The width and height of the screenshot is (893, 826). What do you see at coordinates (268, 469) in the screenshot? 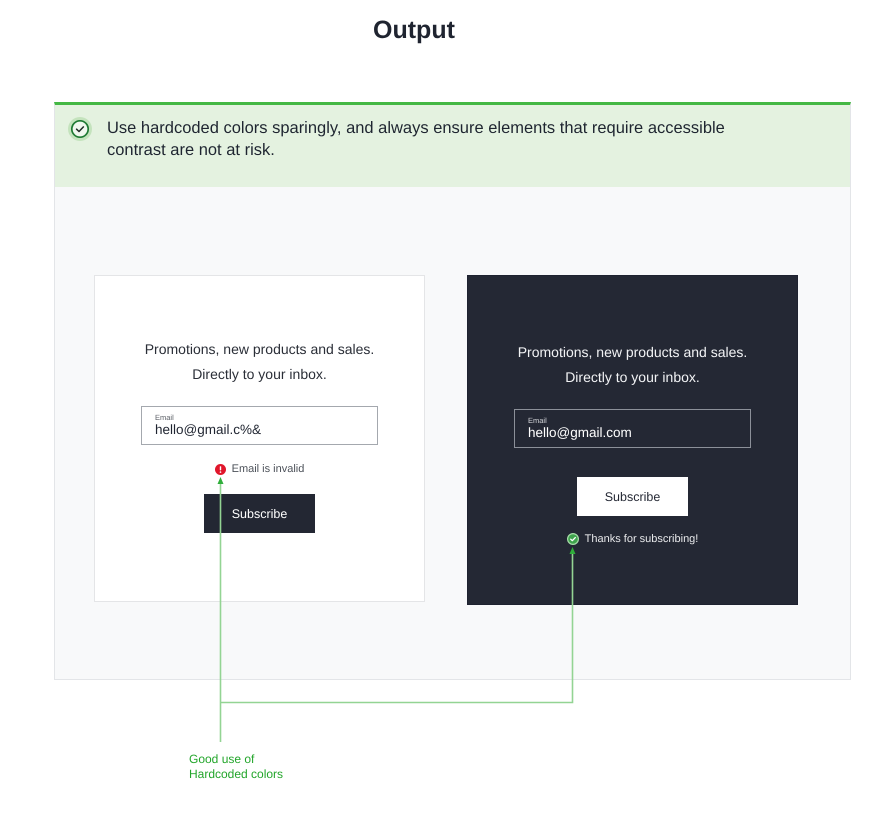
I see `error-message: Email is invalid` at bounding box center [268, 469].